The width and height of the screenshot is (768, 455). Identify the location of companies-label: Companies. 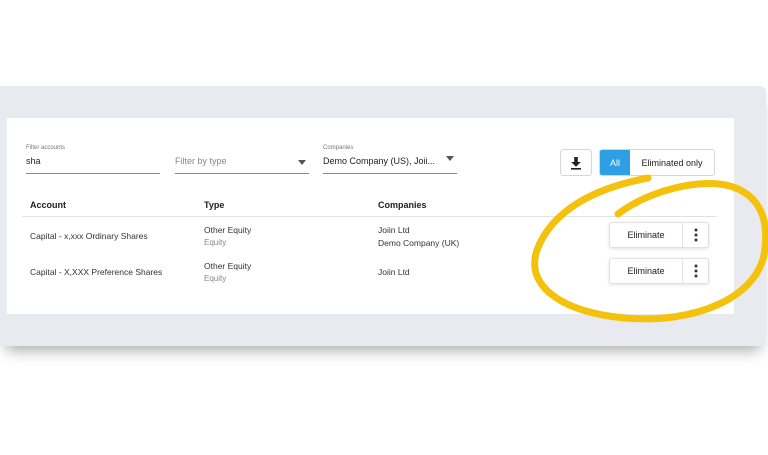
(338, 148).